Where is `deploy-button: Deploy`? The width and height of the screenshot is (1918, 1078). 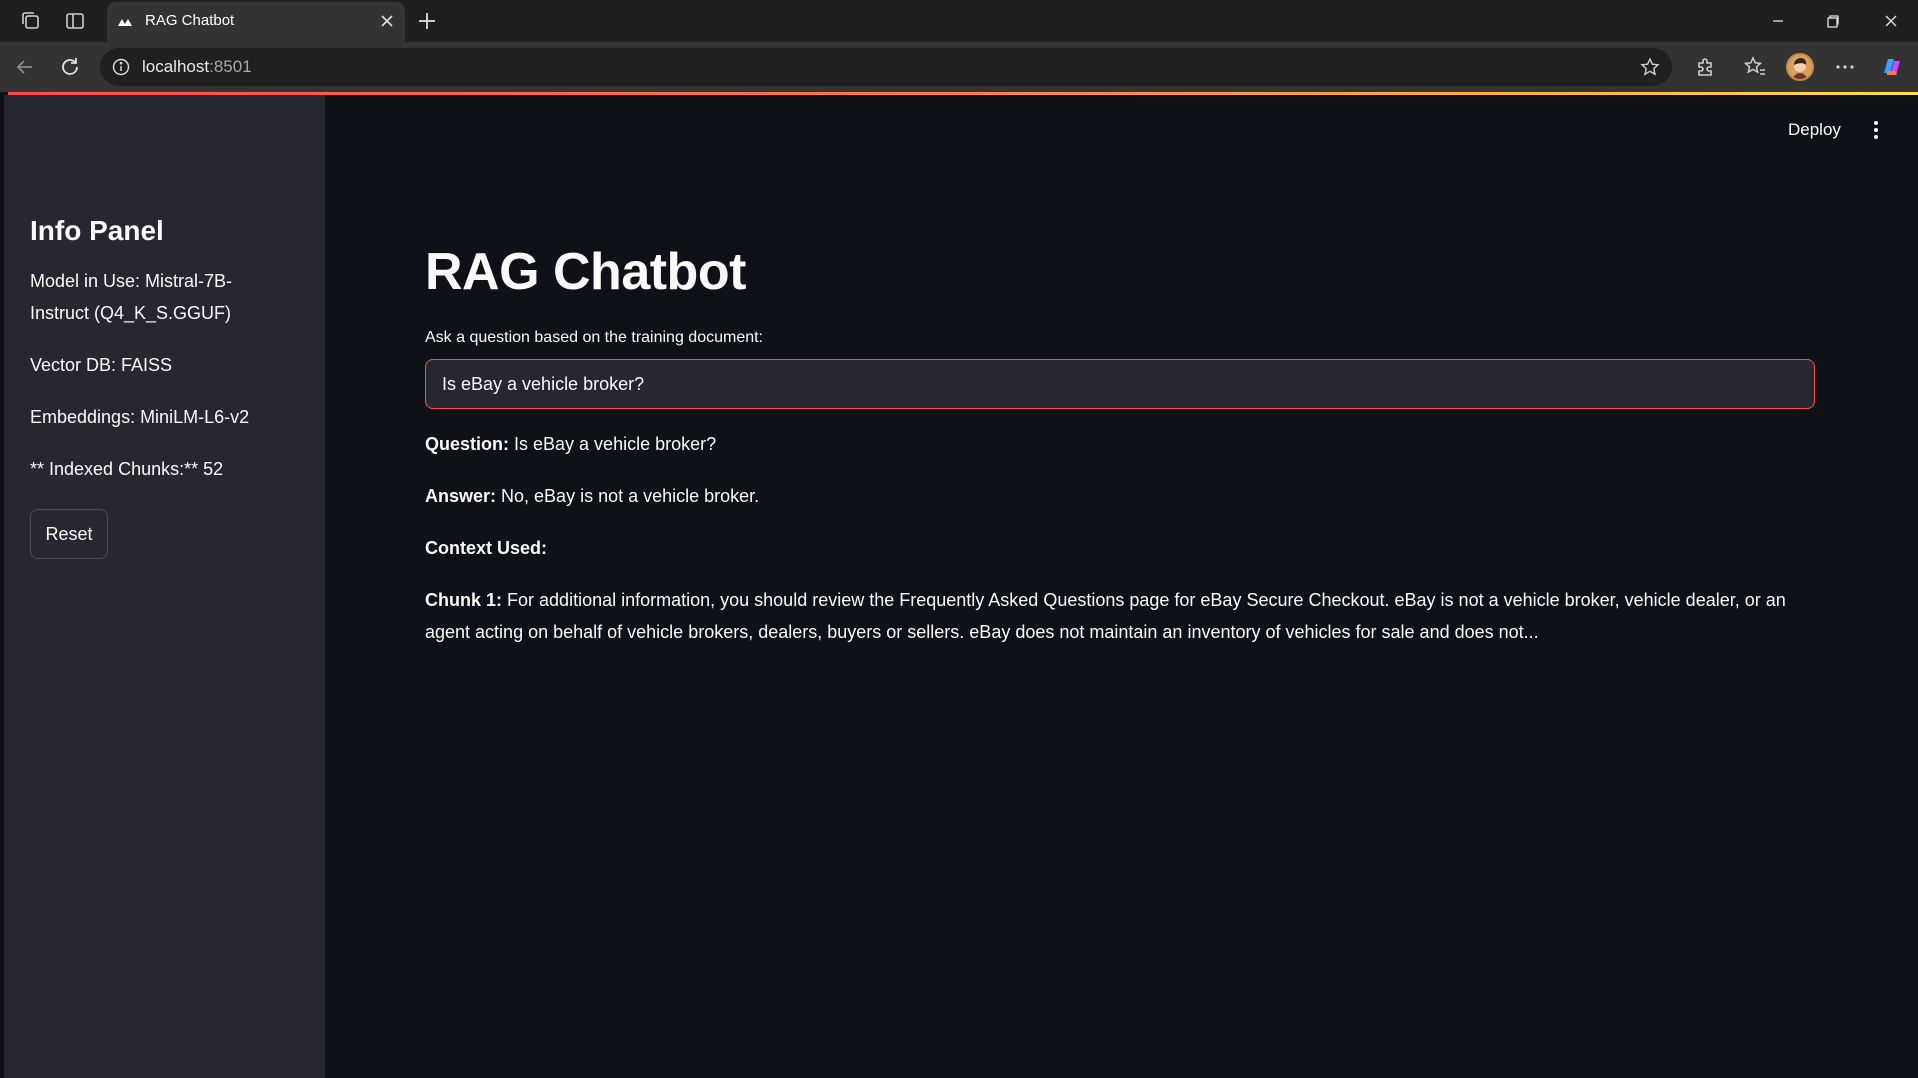 deploy-button: Deploy is located at coordinates (1814, 130).